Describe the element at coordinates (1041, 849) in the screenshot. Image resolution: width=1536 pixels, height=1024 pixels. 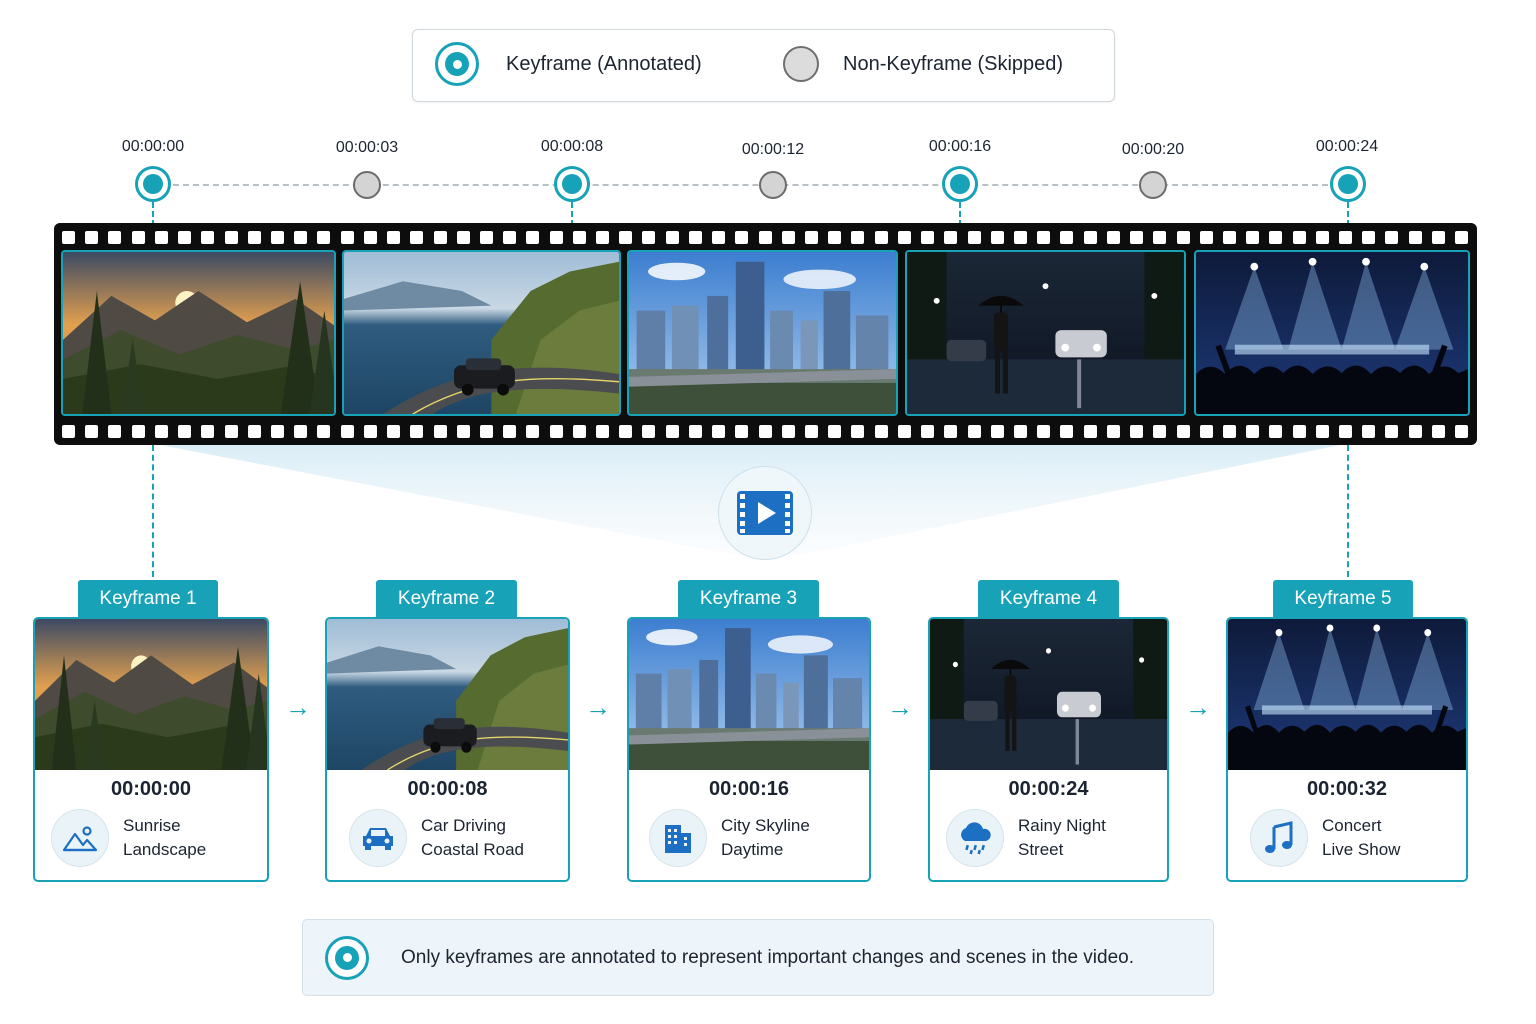
I see `keyframe-desc-line: Street` at that location.